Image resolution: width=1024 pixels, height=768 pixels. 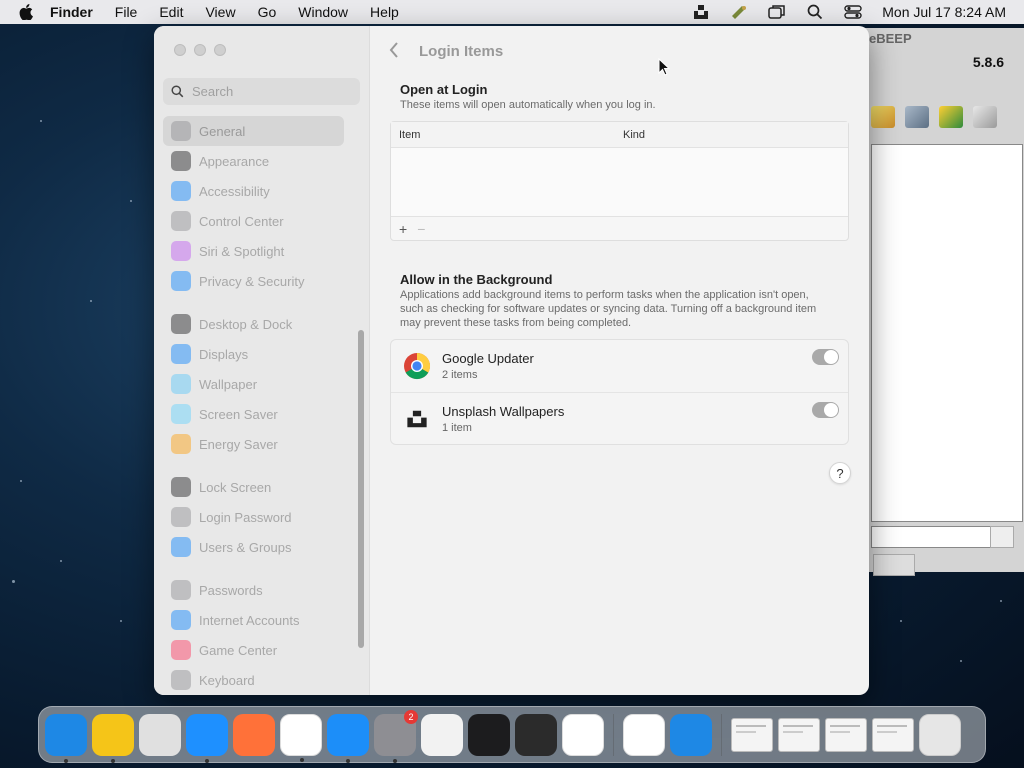 I want to click on sidebar-item-siri-spotlight: Siri & Spotlight, so click(x=261, y=251).